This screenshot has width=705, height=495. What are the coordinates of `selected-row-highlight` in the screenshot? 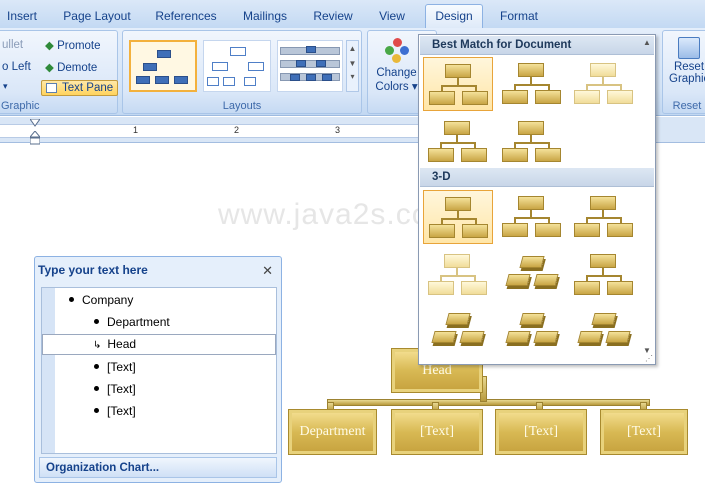 It's located at (159, 344).